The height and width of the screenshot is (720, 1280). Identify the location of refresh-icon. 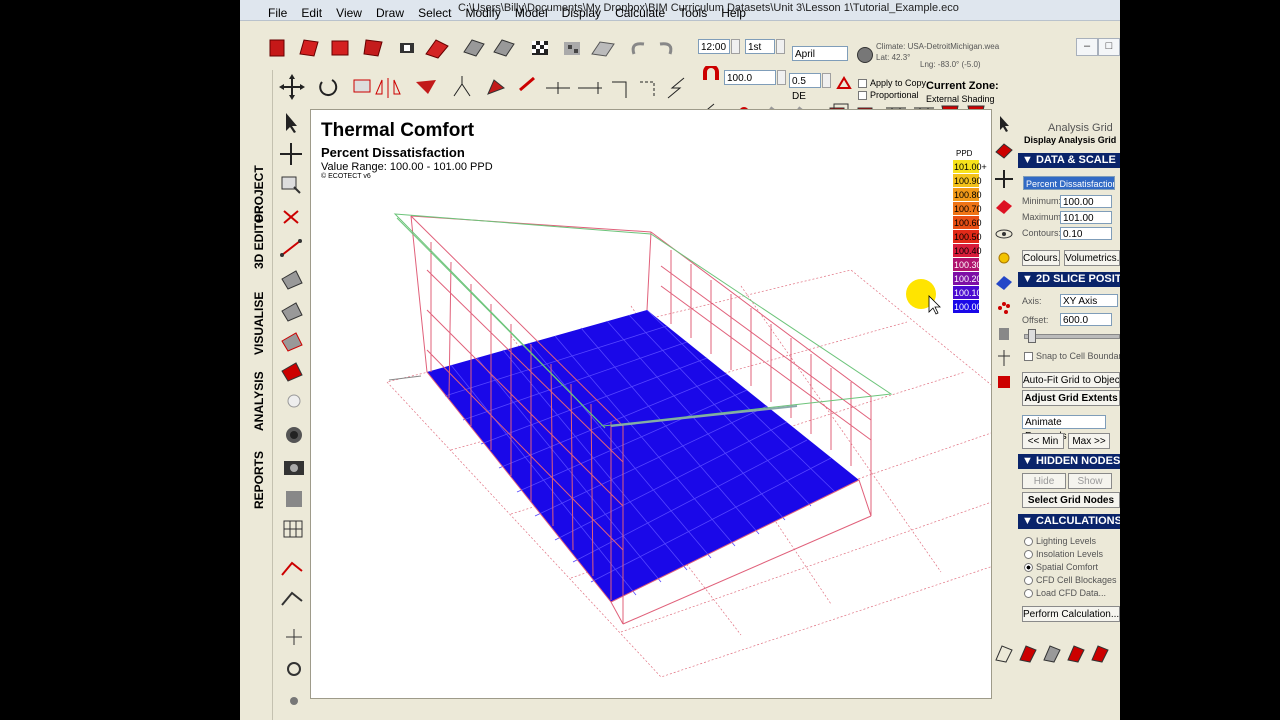
(294, 669).